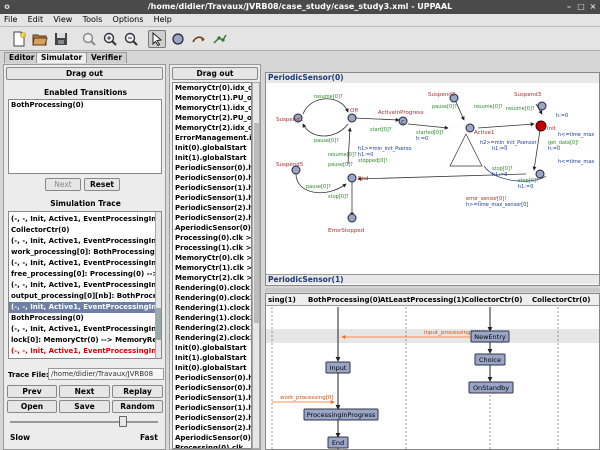  Describe the element at coordinates (569, 7) in the screenshot. I see `minimize-icon: –` at that location.